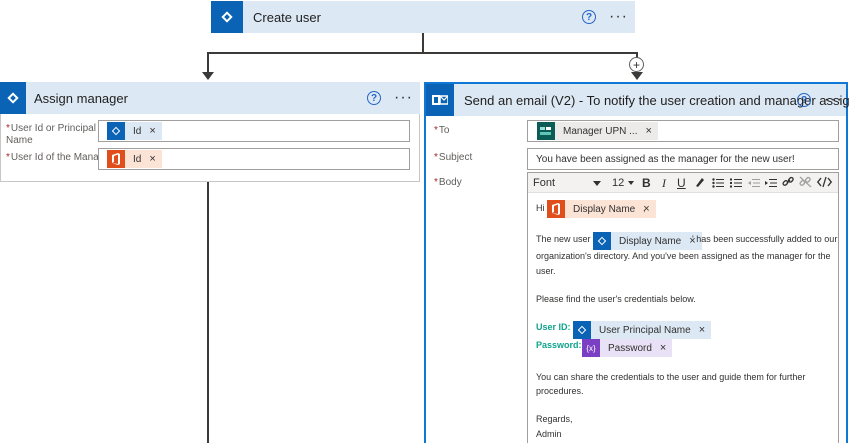 The width and height of the screenshot is (850, 443). Describe the element at coordinates (597, 131) in the screenshot. I see `manager-upn-token: Manager UPN ... ×` at that location.